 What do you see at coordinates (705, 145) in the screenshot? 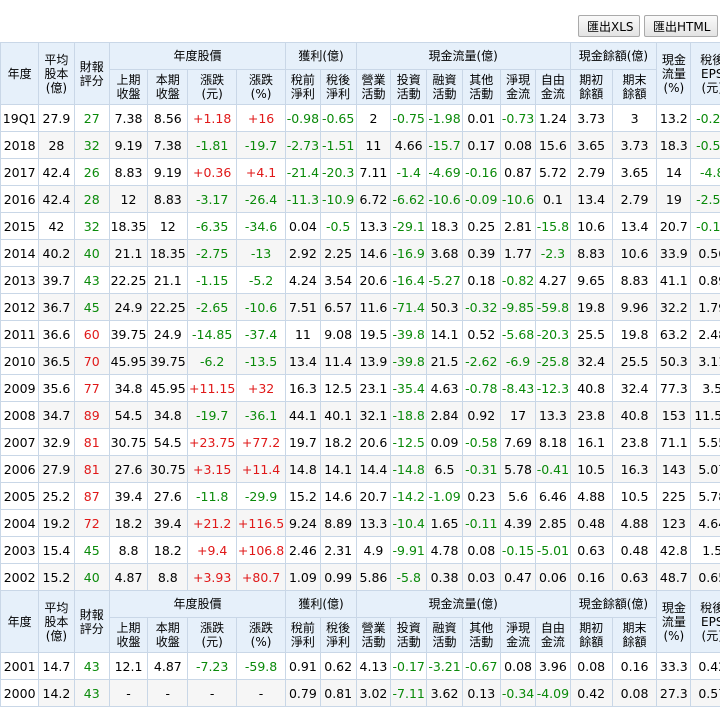
I see `value-cell: -0.54` at bounding box center [705, 145].